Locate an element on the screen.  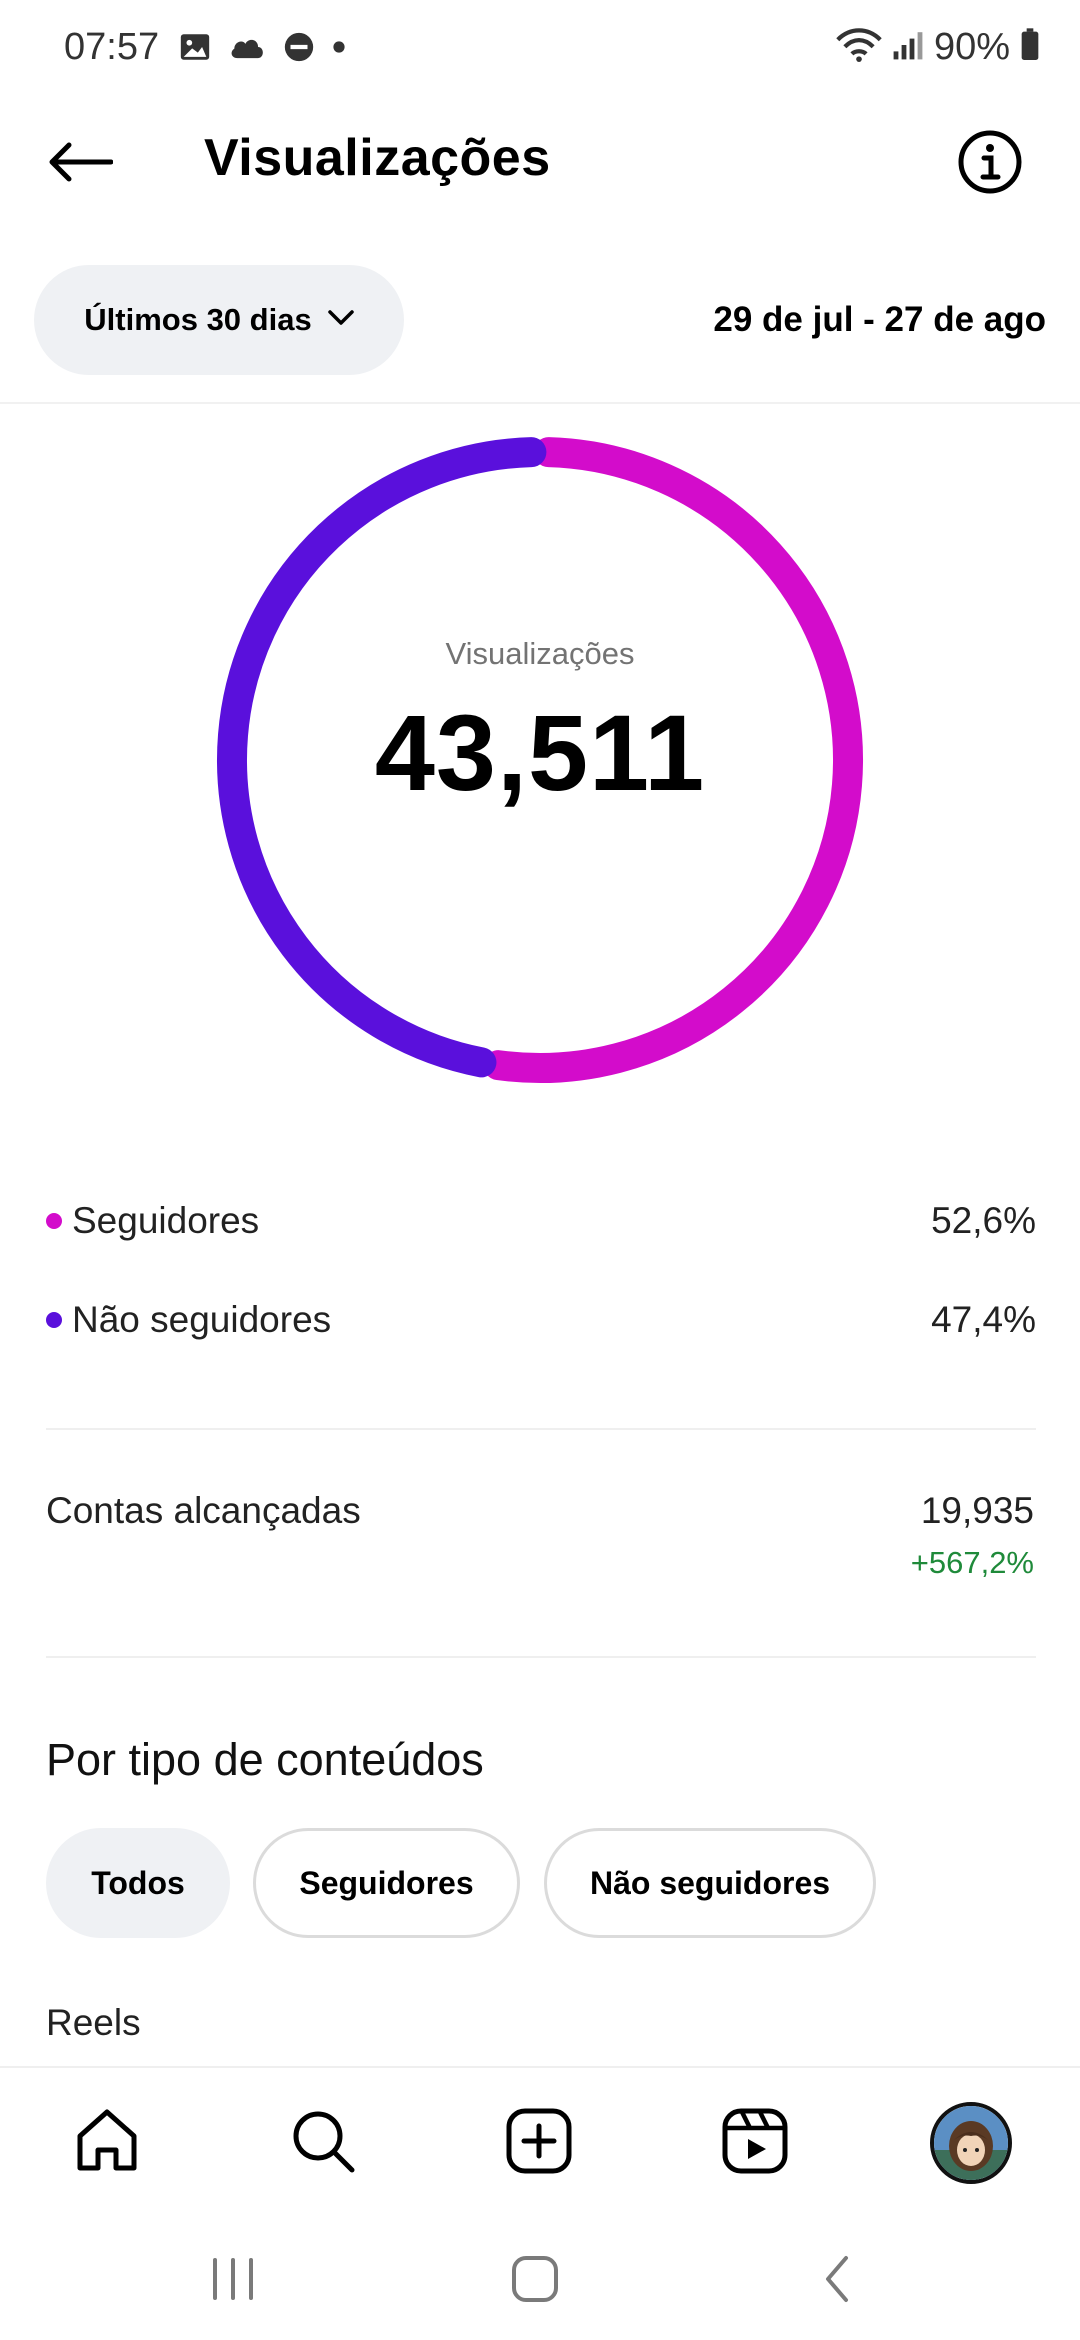
total-views-value: 43,511 is located at coordinates (540, 752).